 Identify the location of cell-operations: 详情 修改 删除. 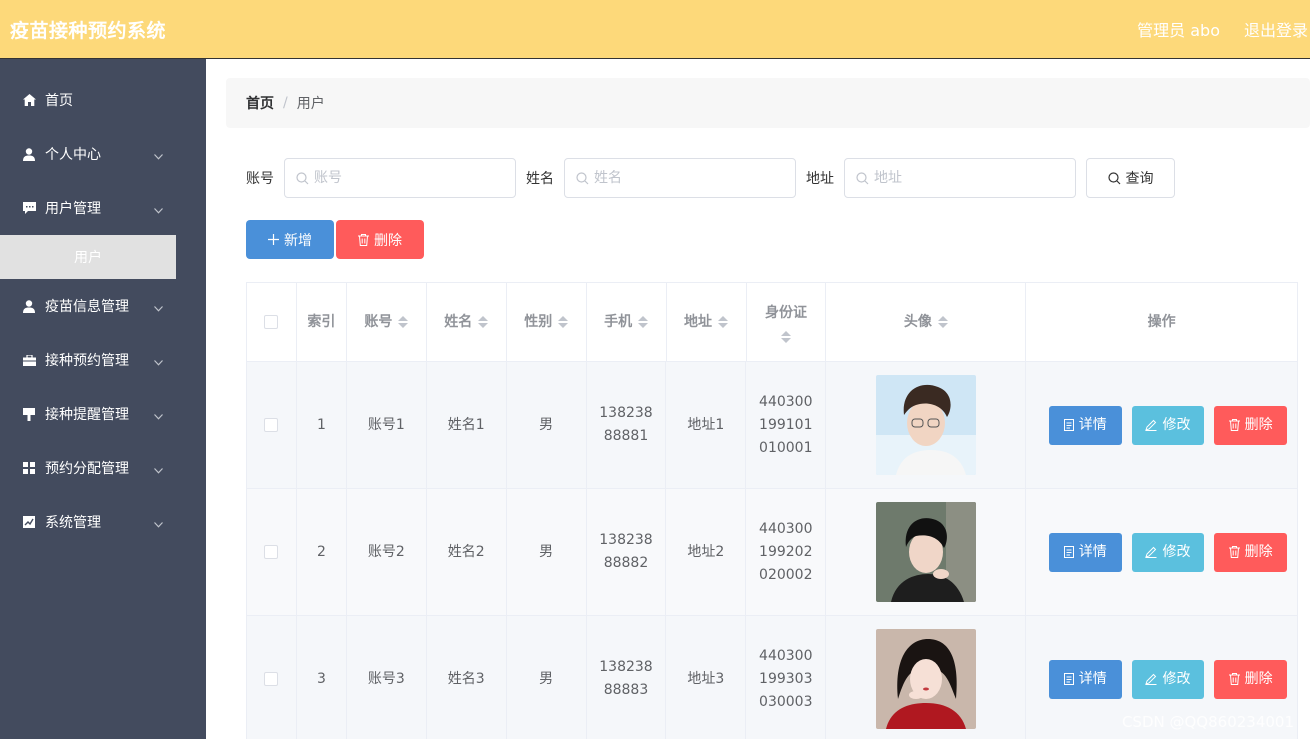
(1161, 552).